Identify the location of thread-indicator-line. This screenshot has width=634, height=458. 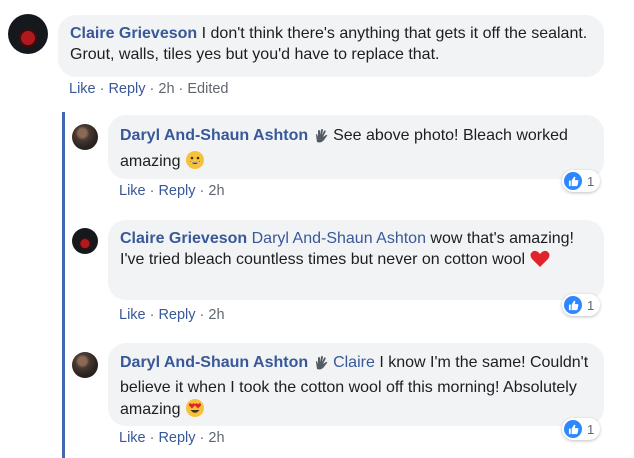
(63, 285).